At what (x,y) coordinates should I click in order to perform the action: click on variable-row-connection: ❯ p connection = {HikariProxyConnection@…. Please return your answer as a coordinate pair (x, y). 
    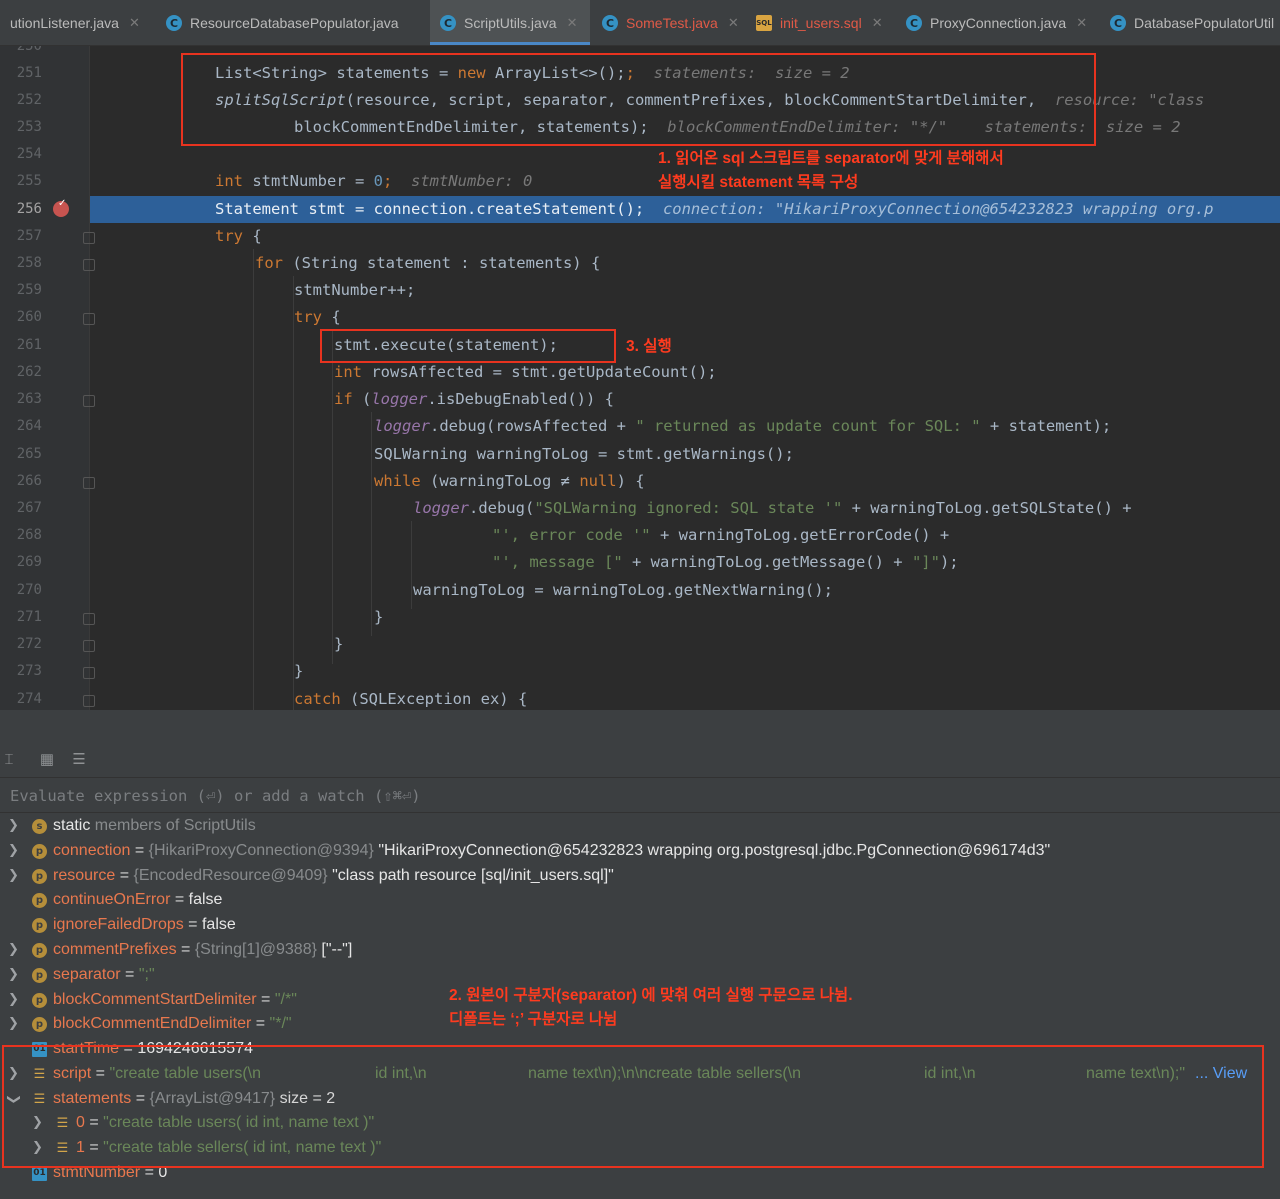
    Looking at the image, I should click on (640, 851).